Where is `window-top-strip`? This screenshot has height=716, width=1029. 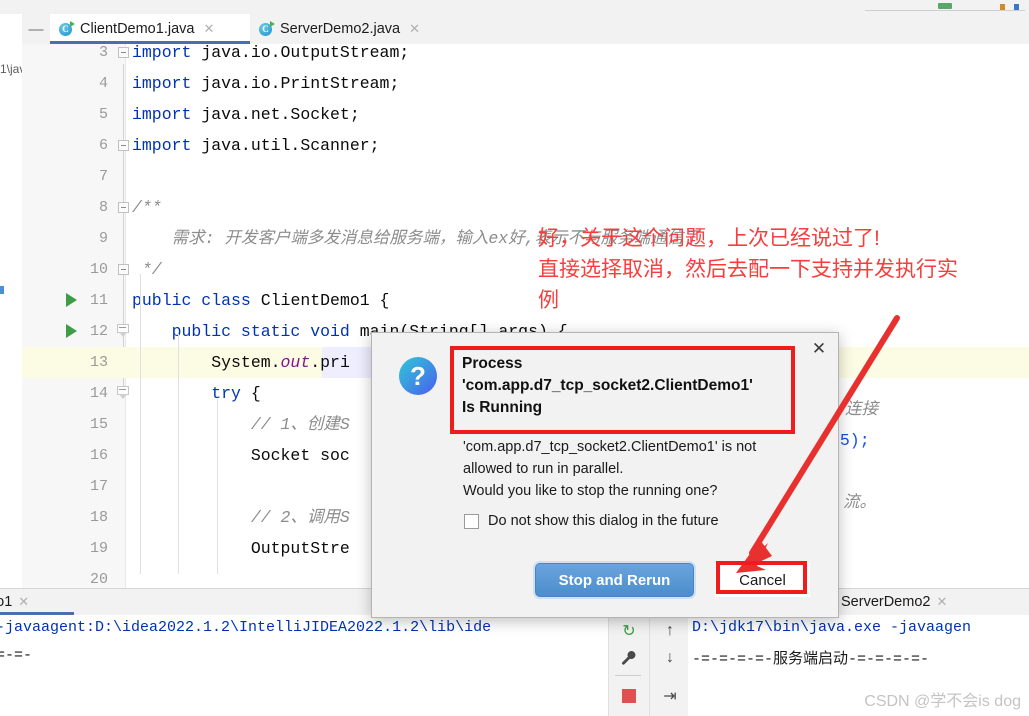 window-top-strip is located at coordinates (514, 7).